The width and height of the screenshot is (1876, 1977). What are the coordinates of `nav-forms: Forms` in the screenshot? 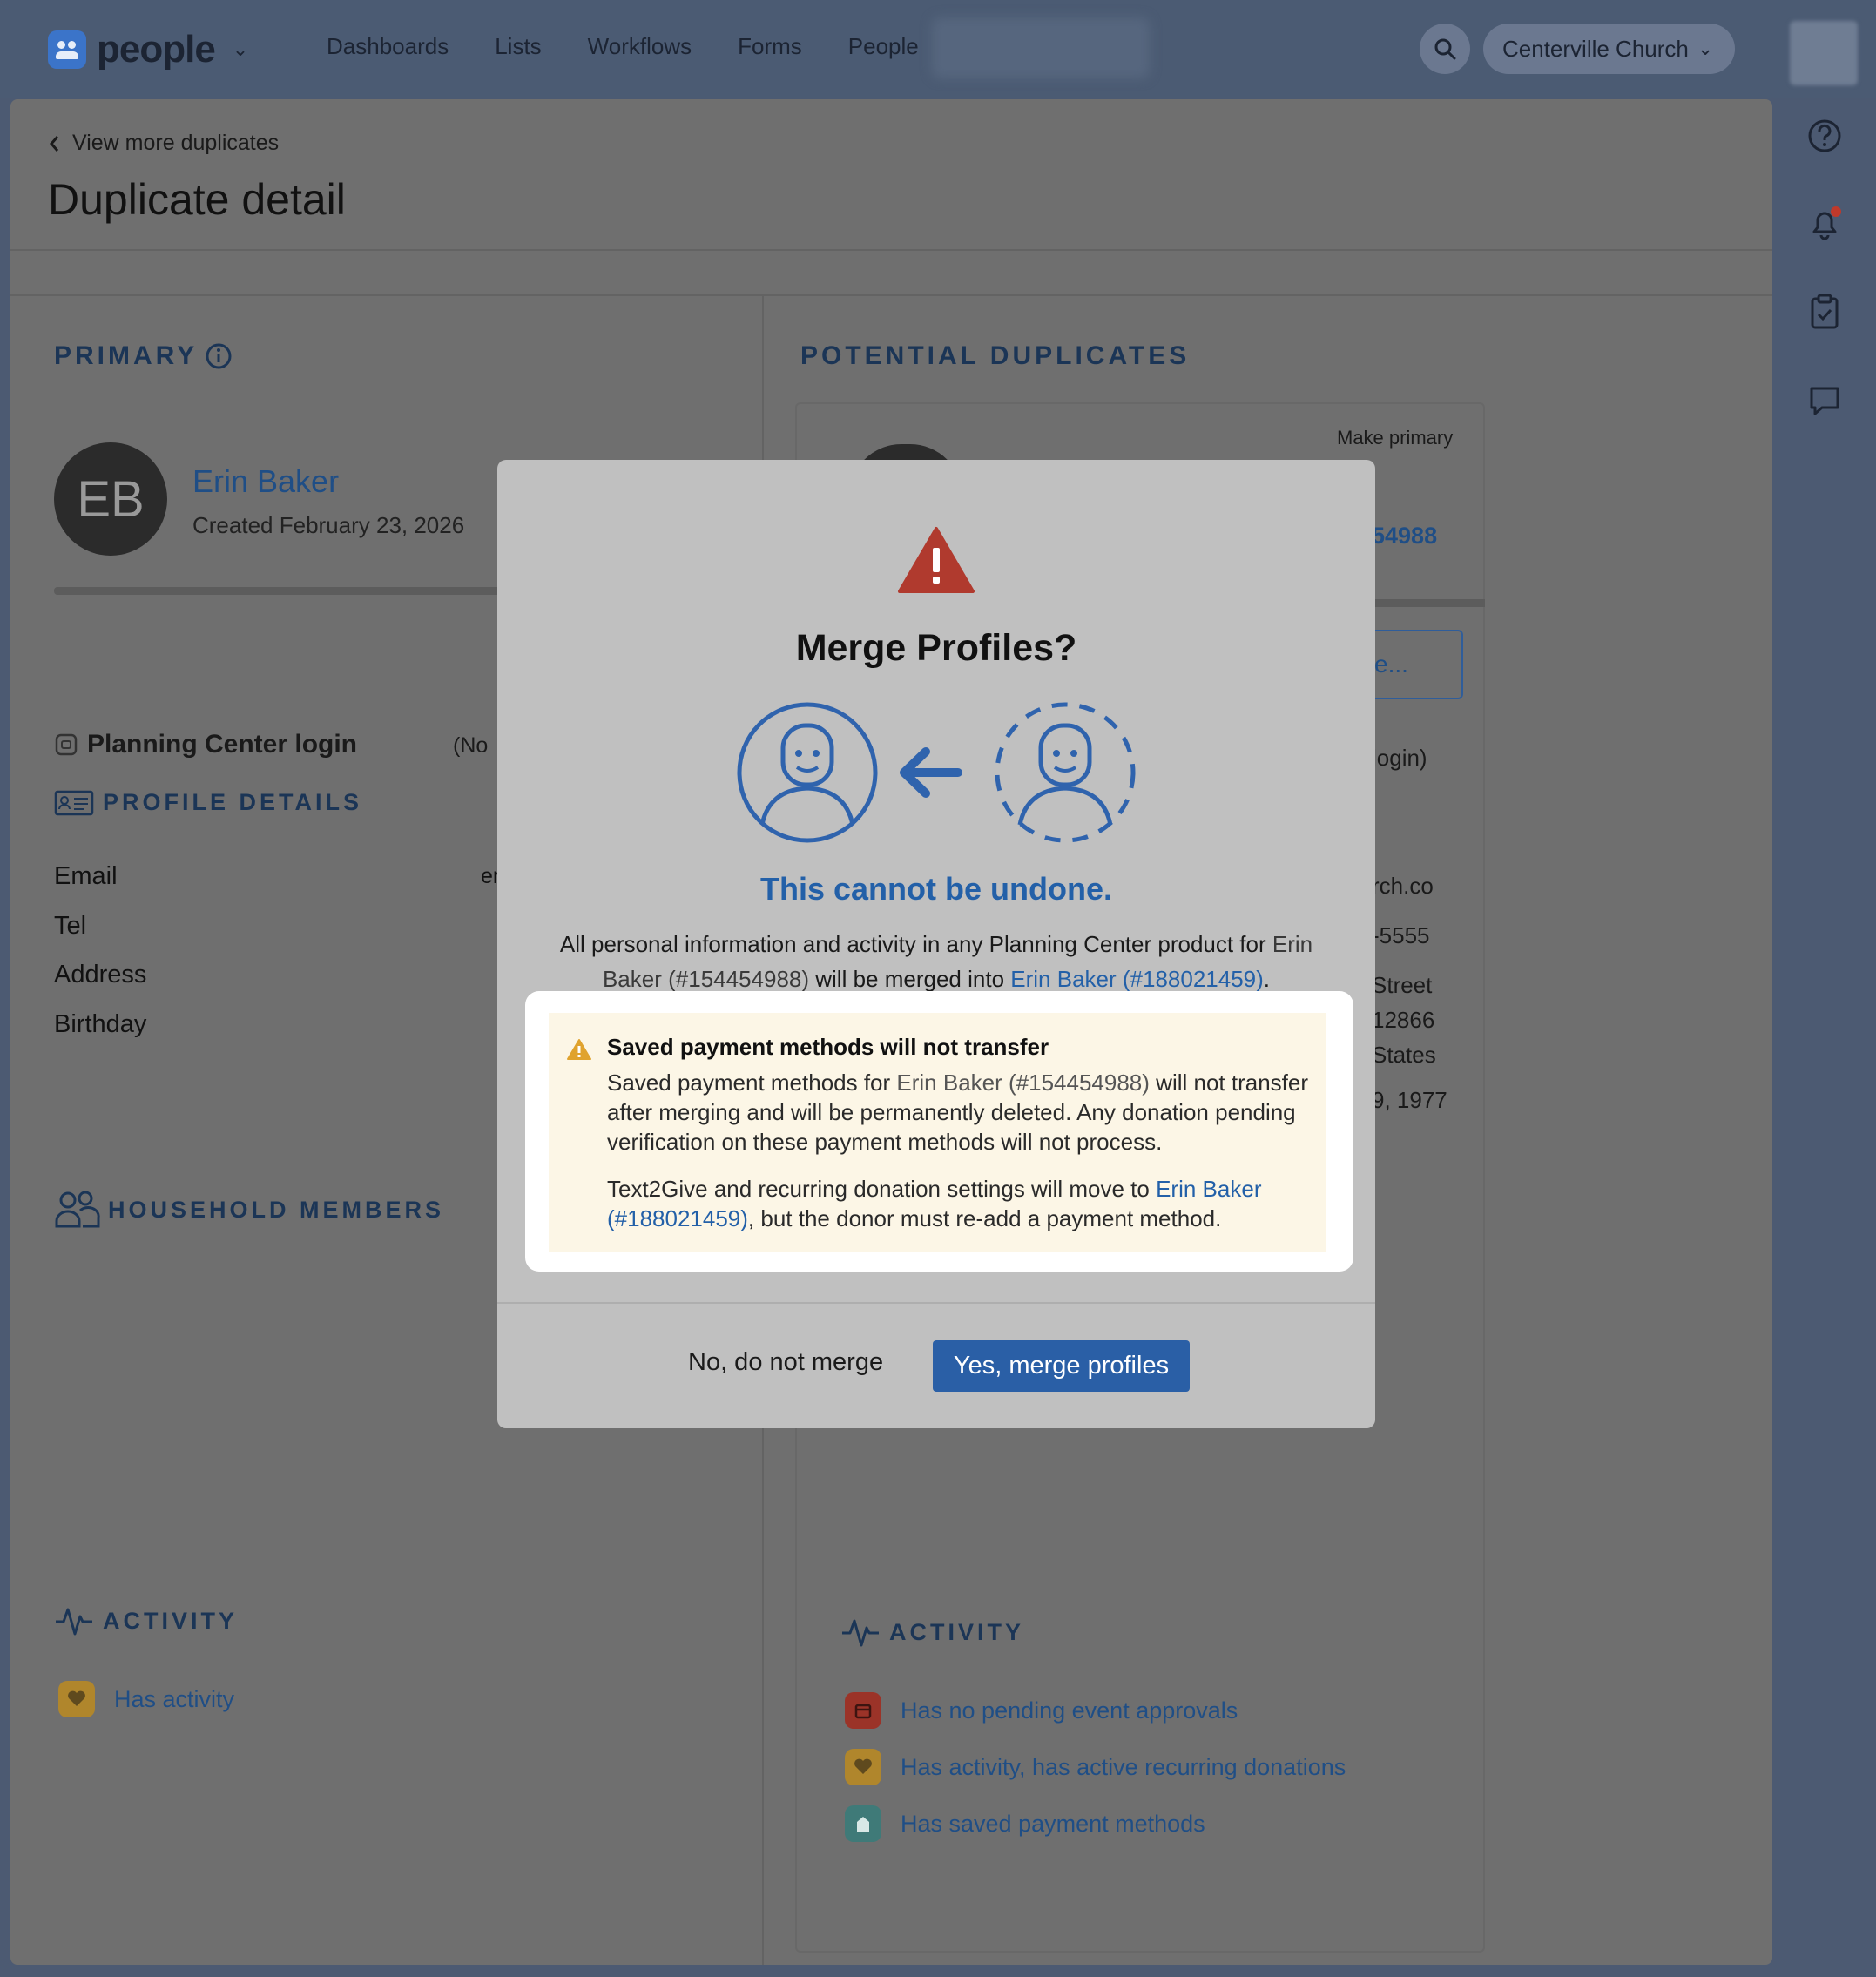 It's located at (770, 46).